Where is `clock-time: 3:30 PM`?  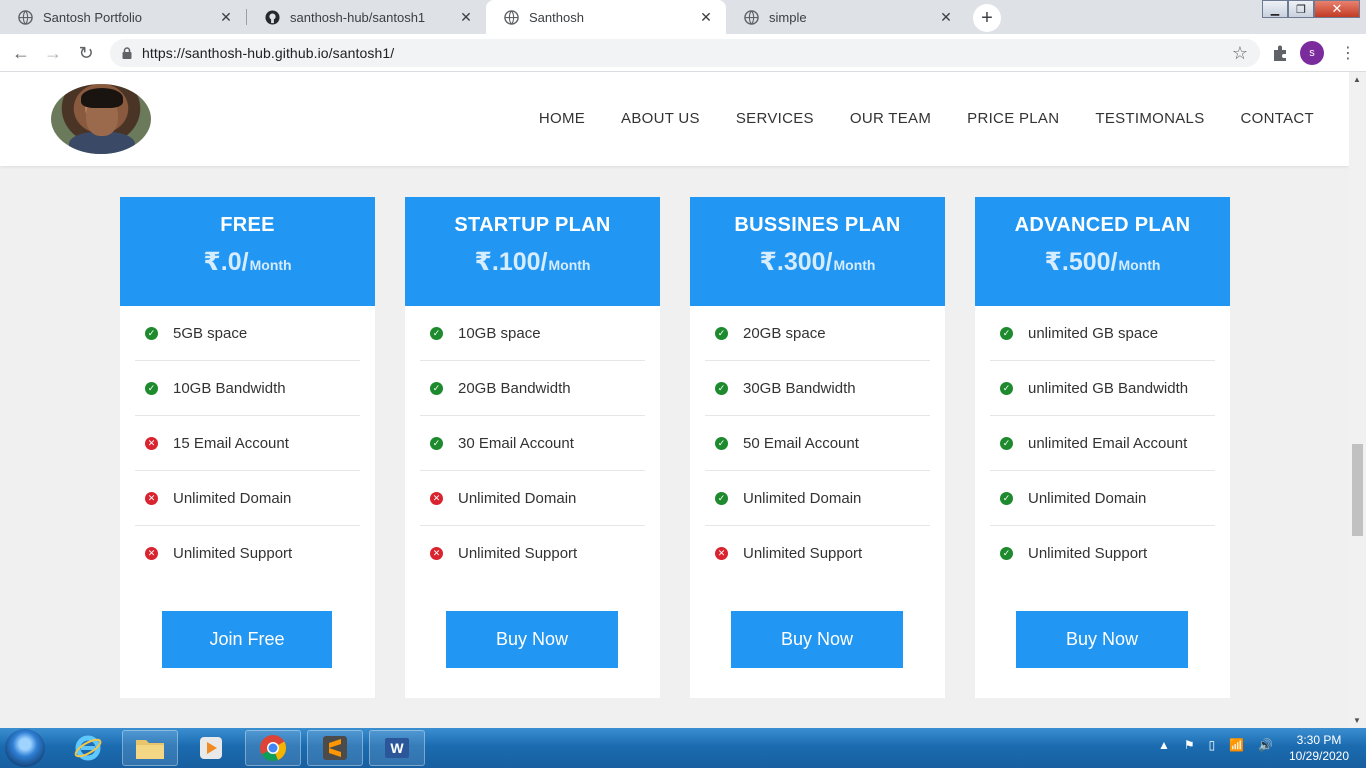 clock-time: 3:30 PM is located at coordinates (1319, 740).